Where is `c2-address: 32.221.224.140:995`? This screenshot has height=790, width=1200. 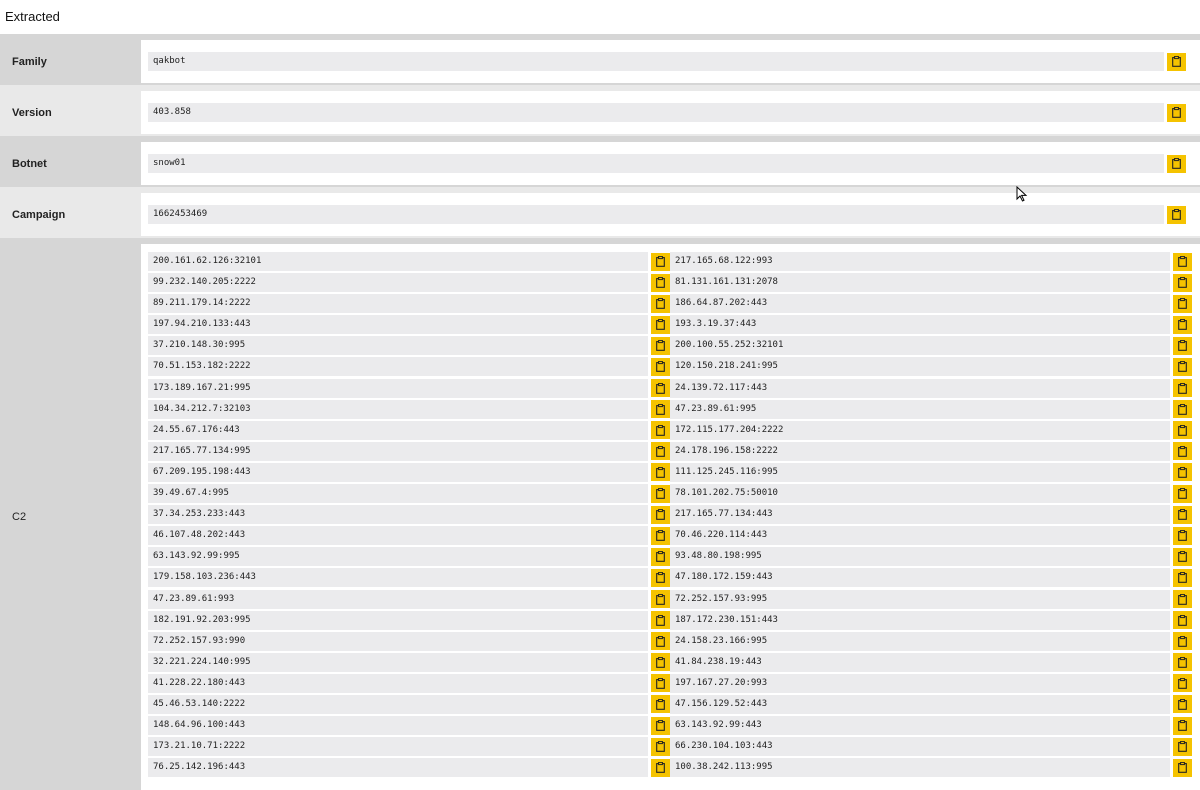
c2-address: 32.221.224.140:995 is located at coordinates (398, 662).